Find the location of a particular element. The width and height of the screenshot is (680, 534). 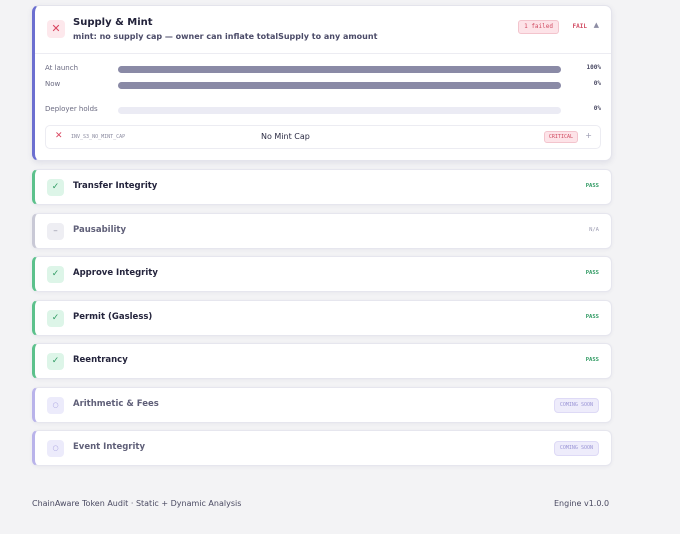

check-label: Transfer Integrity is located at coordinates (115, 186).